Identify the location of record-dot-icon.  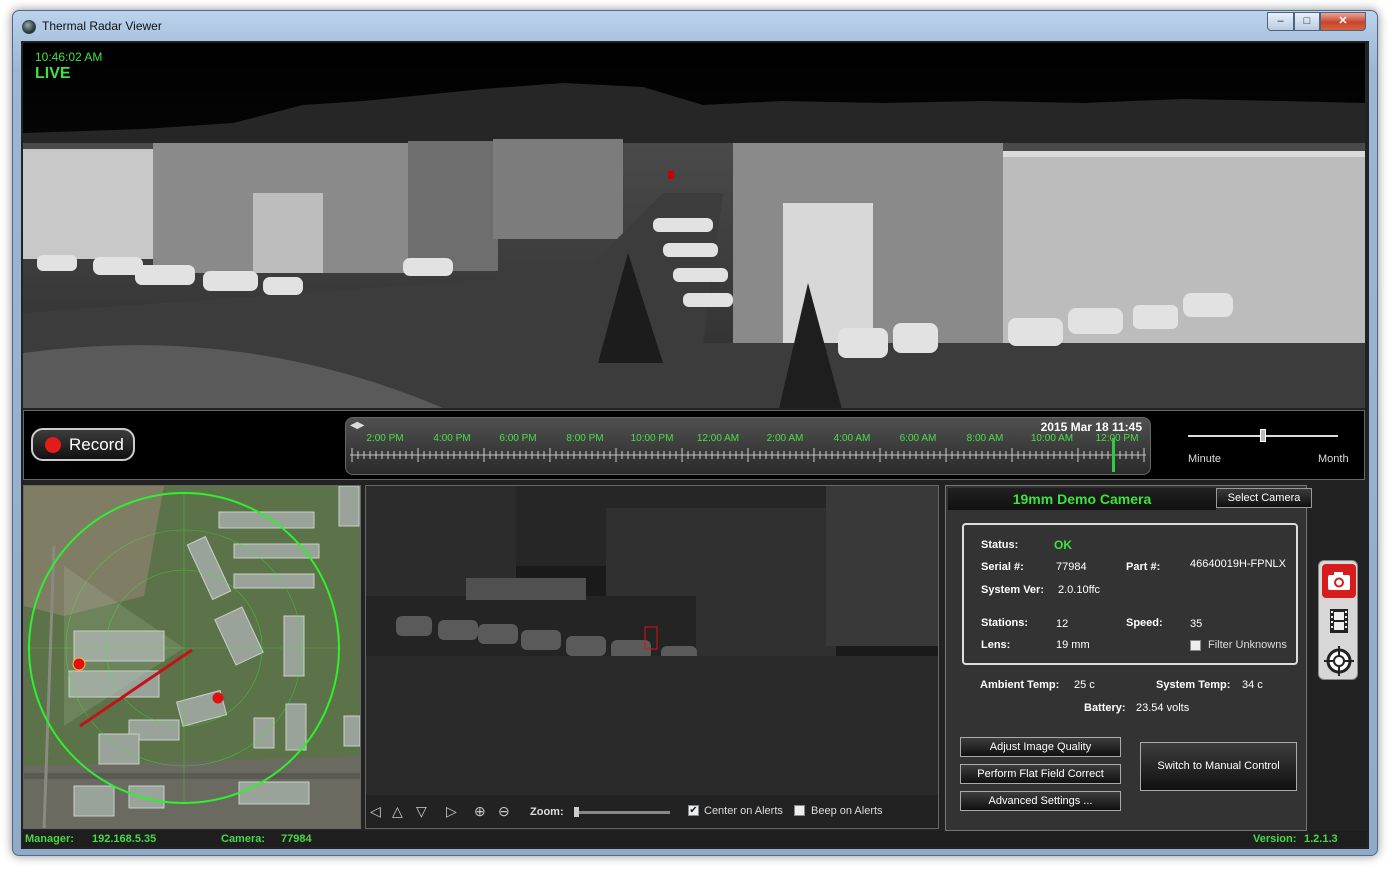
(53, 445).